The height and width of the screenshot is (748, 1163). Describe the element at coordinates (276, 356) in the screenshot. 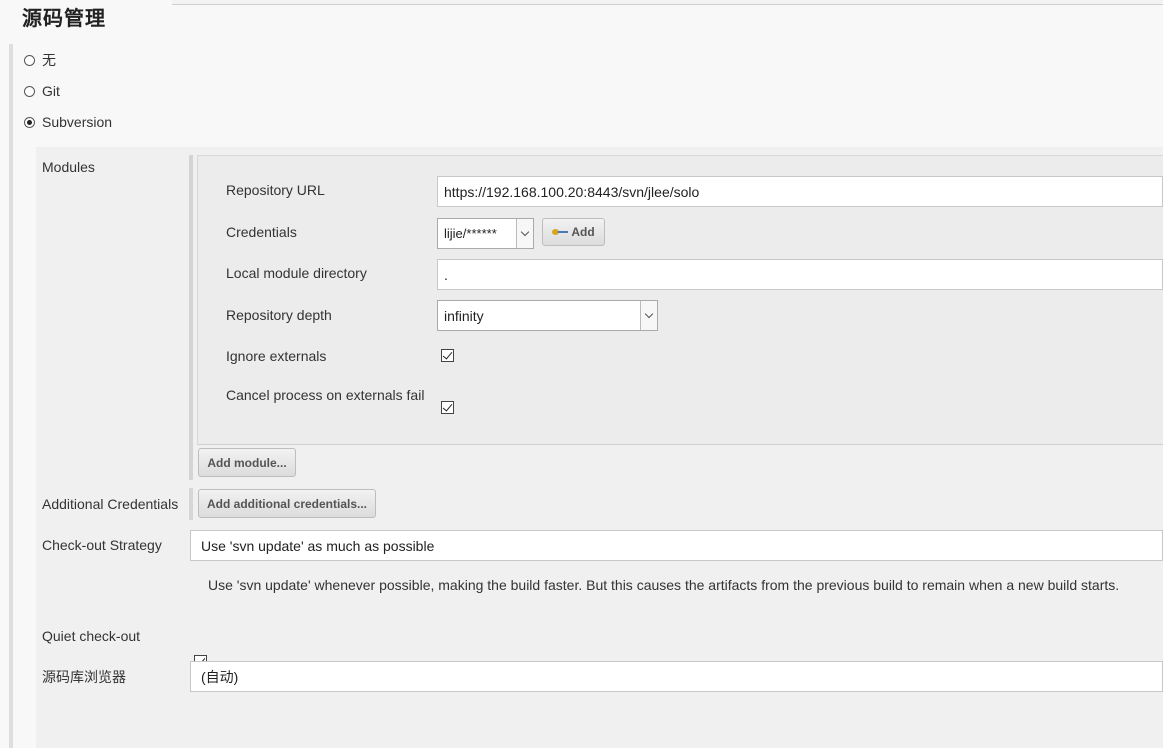

I see `ignore-externals-label: Ignore externals` at that location.